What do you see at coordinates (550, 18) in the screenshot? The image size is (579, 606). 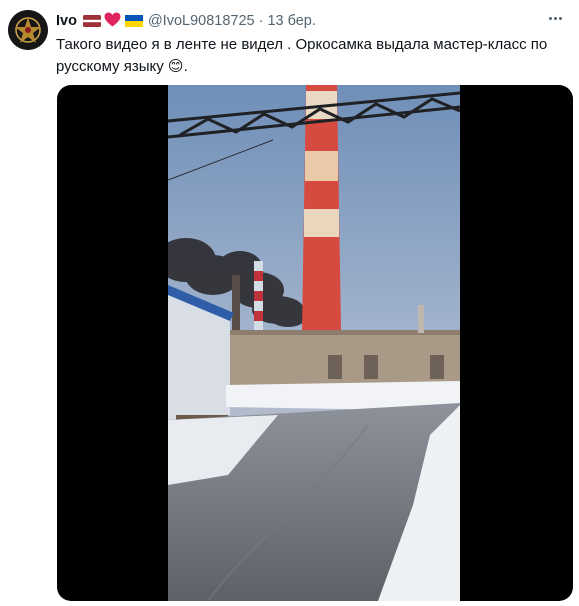 I see `more-options-icon` at bounding box center [550, 18].